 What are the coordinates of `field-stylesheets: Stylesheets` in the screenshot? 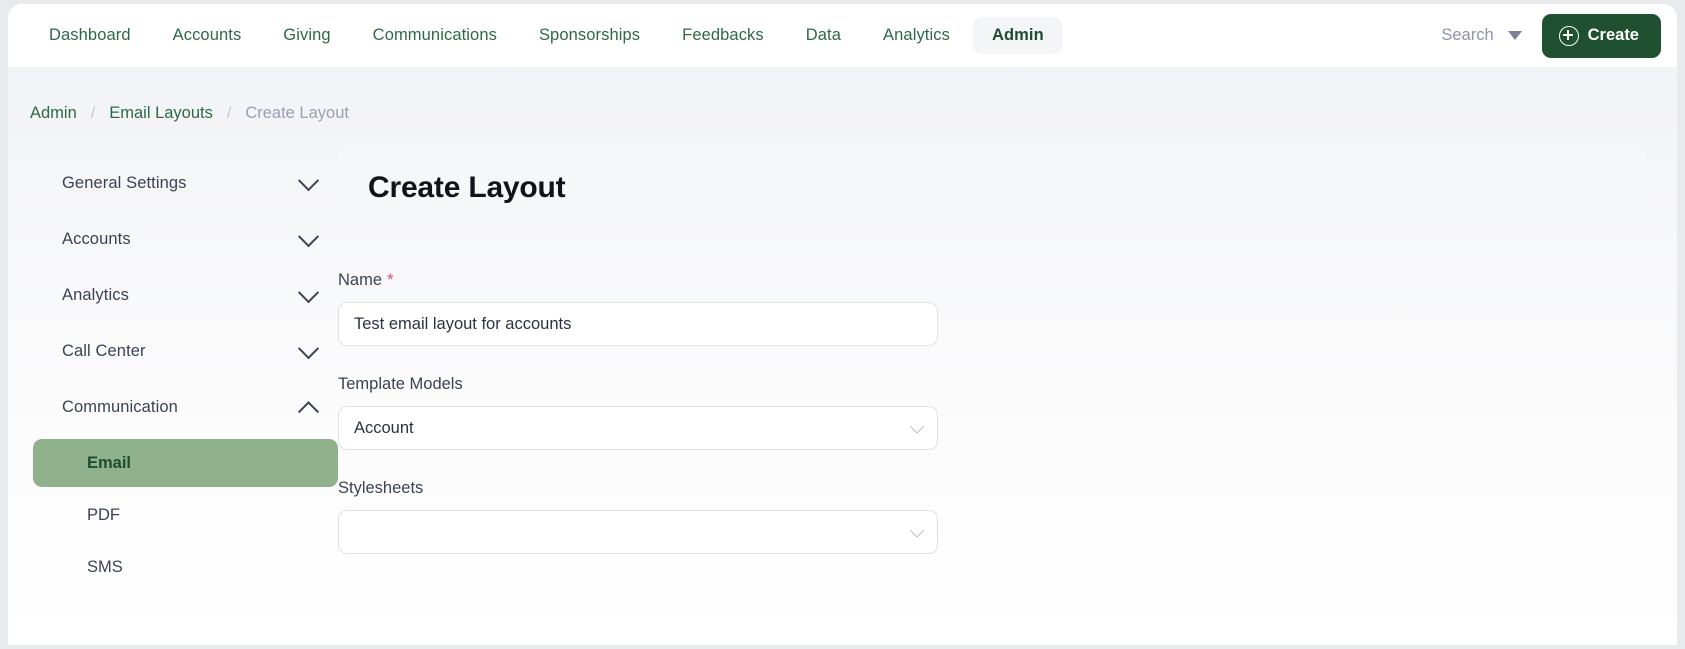 It's located at (638, 516).